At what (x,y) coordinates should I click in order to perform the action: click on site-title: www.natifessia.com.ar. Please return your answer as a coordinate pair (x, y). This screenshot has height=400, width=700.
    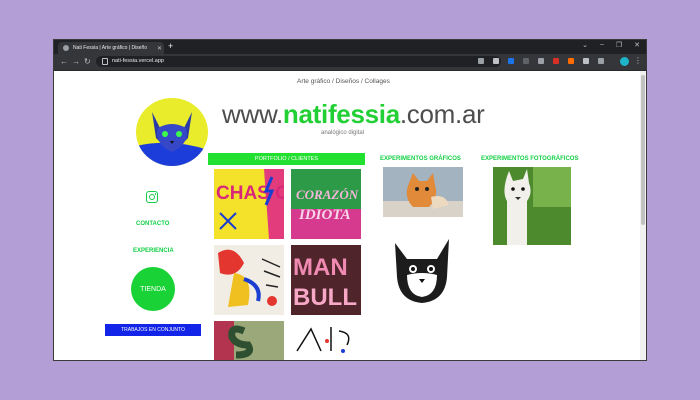
    Looking at the image, I should click on (353, 114).